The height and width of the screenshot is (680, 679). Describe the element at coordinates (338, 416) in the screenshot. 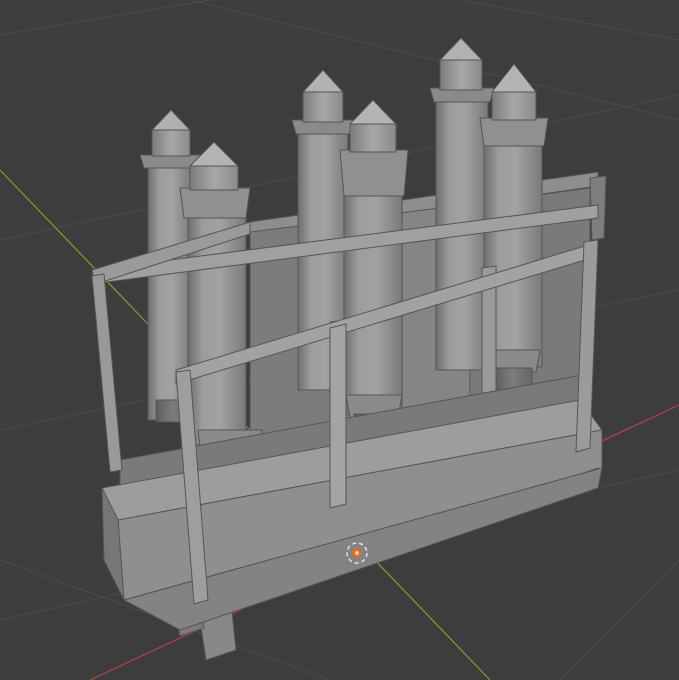

I see `front-post-center` at that location.